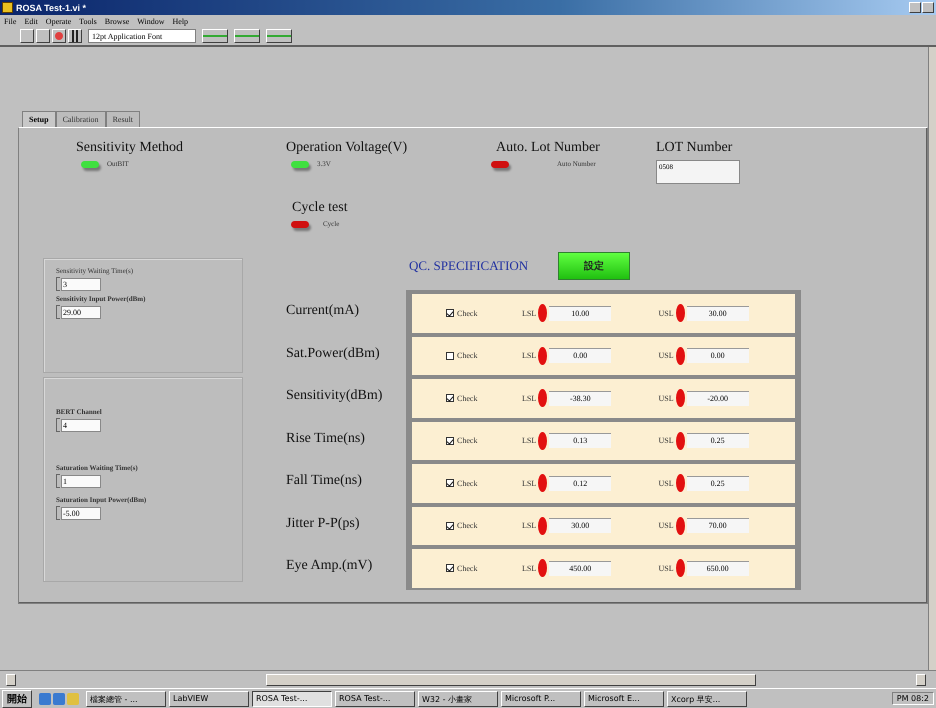 The height and width of the screenshot is (708, 936). What do you see at coordinates (511, 680) in the screenshot?
I see `scroll-thumb` at bounding box center [511, 680].